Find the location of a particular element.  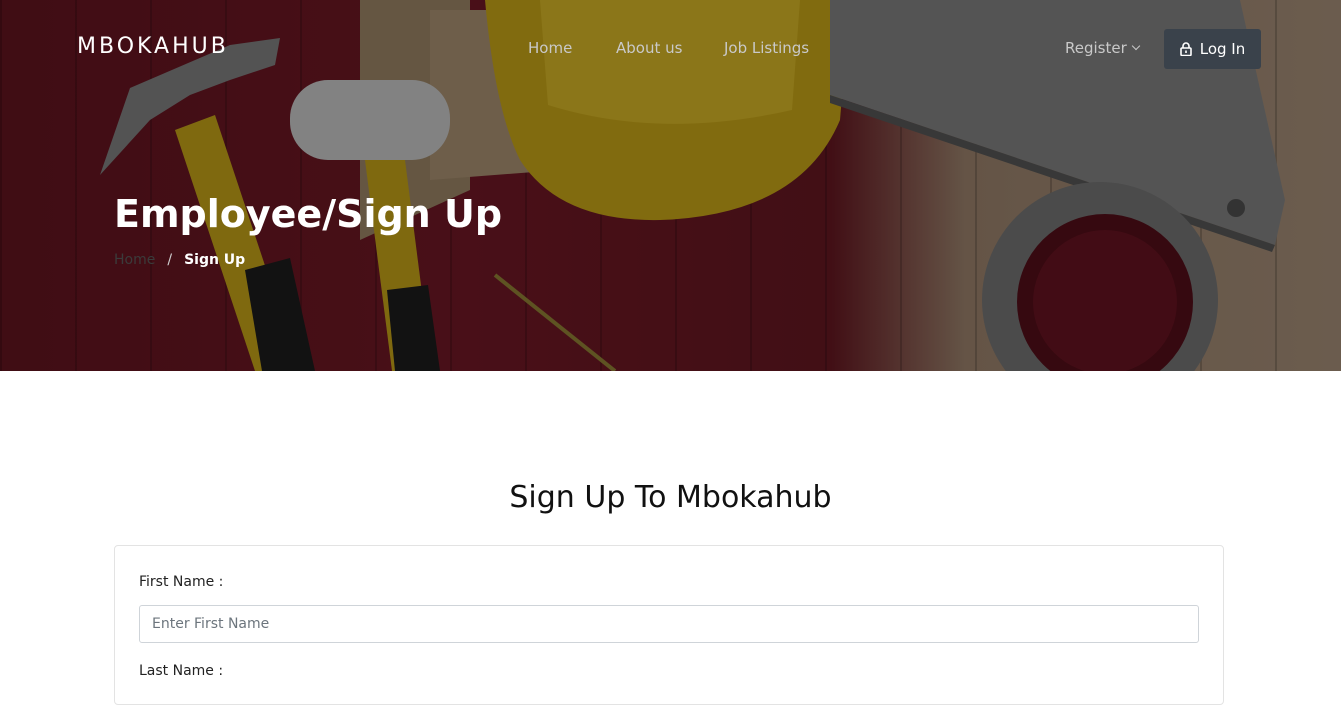

first-name-label: First Name : is located at coordinates (181, 582).